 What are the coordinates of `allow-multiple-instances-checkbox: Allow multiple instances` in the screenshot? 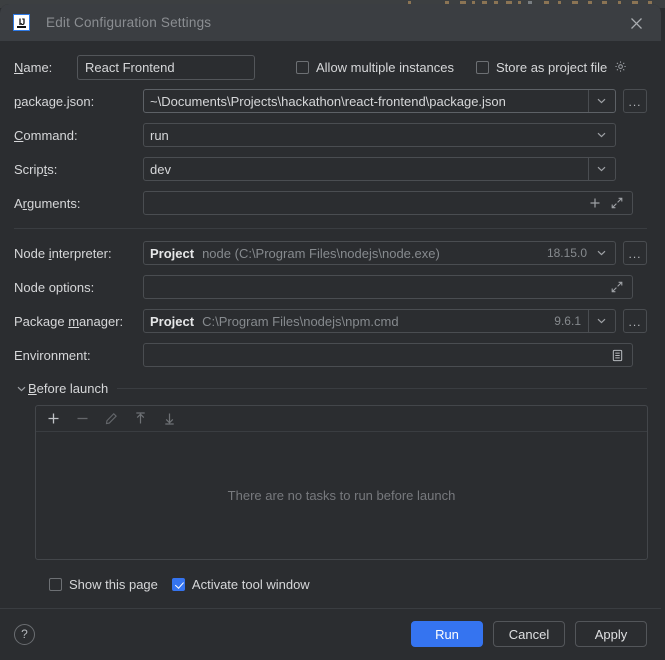 It's located at (375, 67).